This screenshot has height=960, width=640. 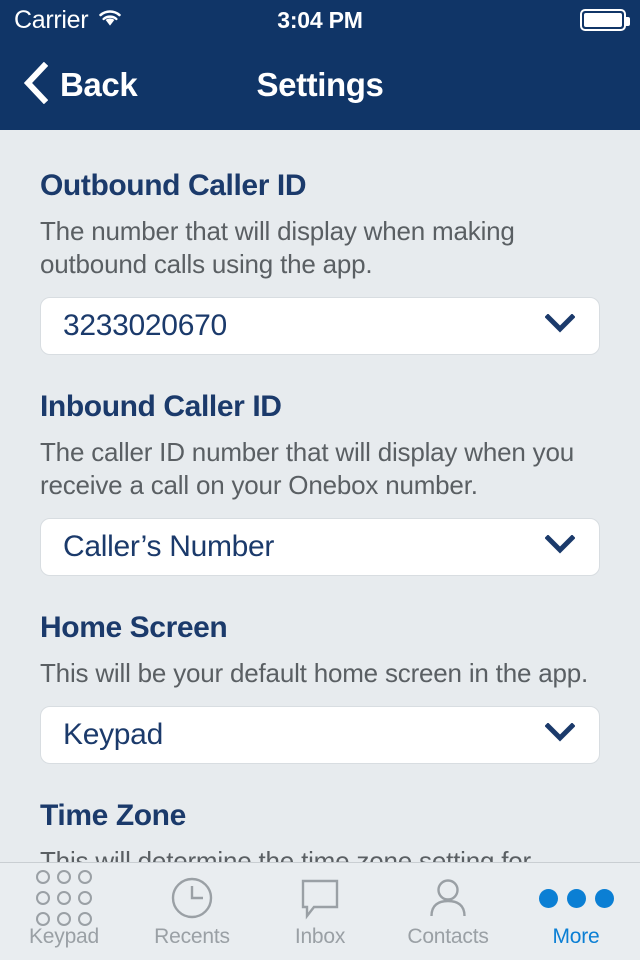 What do you see at coordinates (320, 546) in the screenshot?
I see `inbound-caller-id-select: Caller’s Number` at bounding box center [320, 546].